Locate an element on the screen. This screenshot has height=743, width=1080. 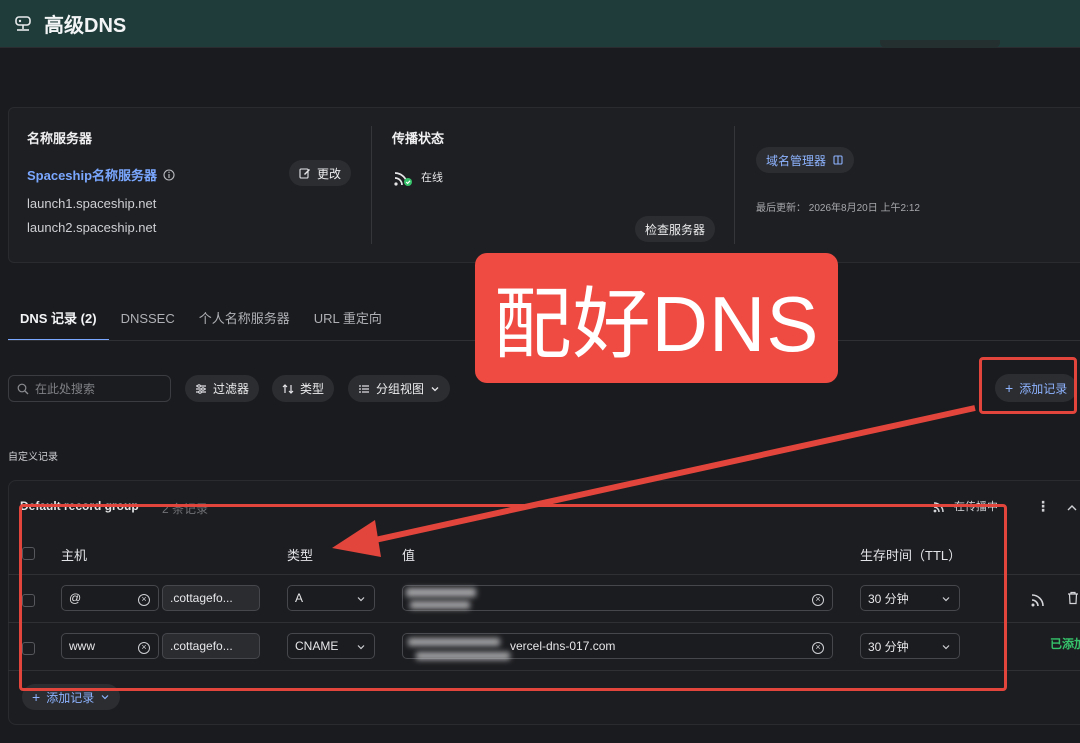
annotation-label: 配好DNS is located at coordinates (656, 318).